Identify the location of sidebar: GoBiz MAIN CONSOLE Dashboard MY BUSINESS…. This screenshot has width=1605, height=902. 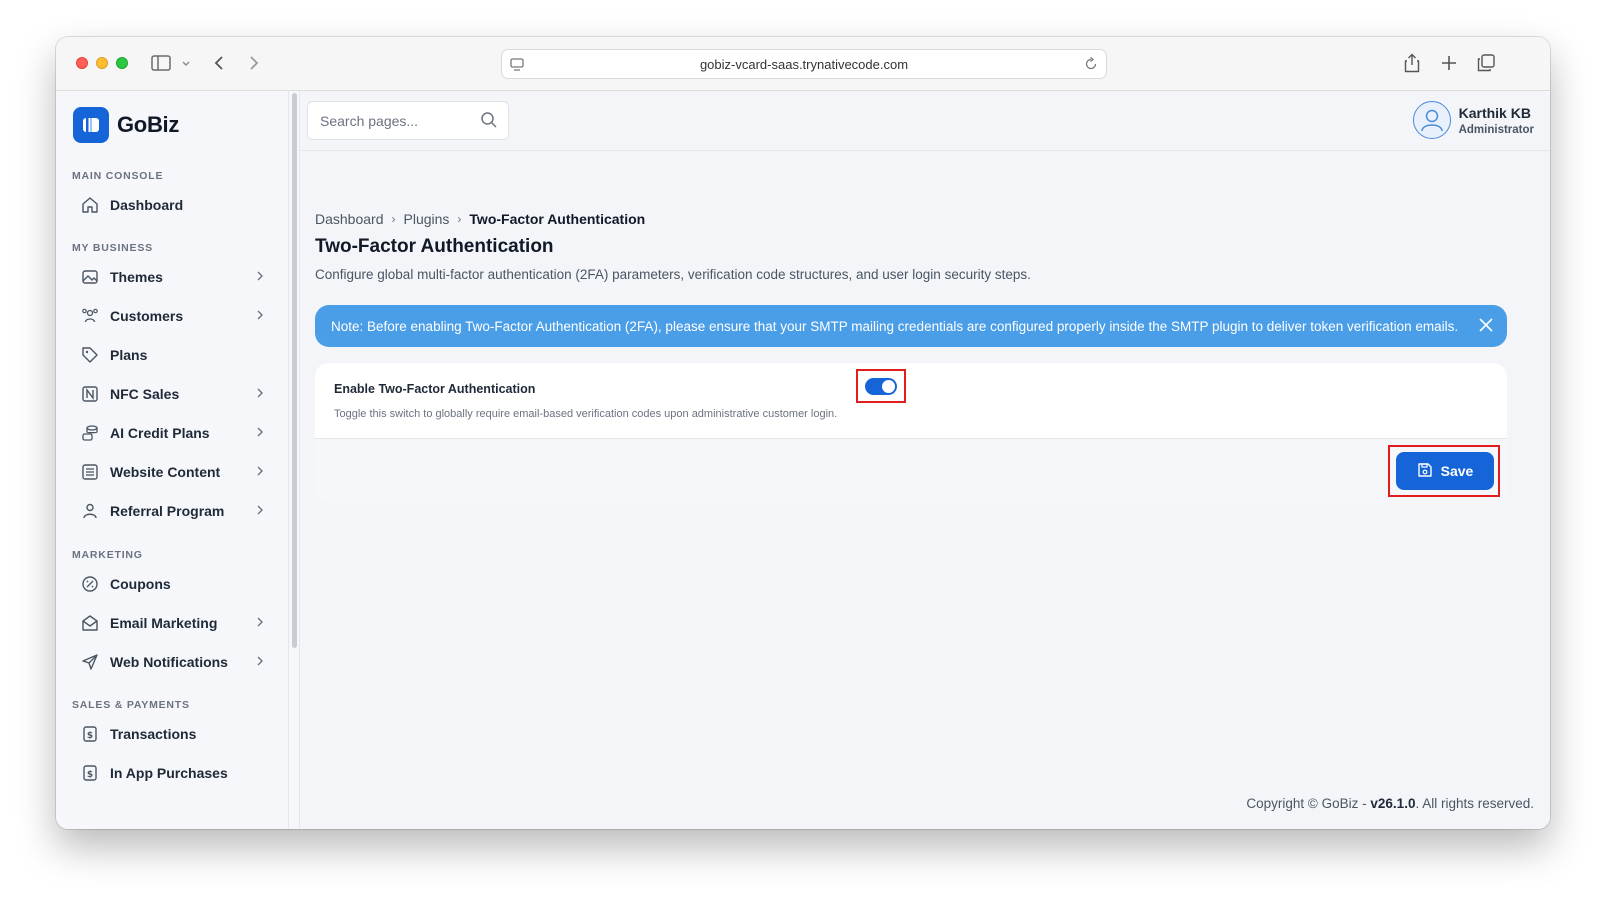
(172, 460).